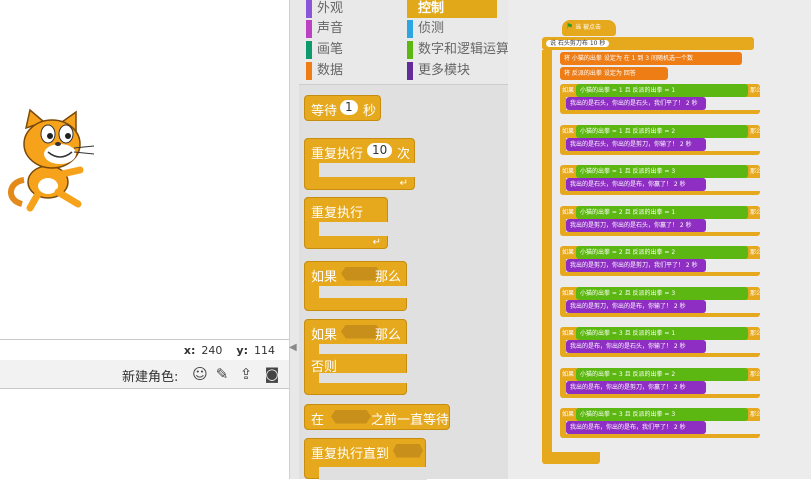 The height and width of the screenshot is (480, 811). I want to click on block-text: 当 被点击, so click(588, 27).